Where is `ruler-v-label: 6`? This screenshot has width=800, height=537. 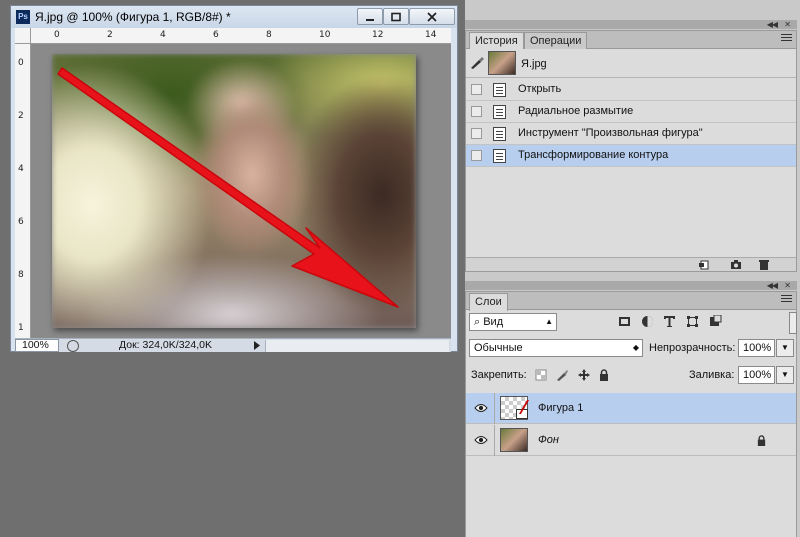 ruler-v-label: 6 is located at coordinates (21, 222).